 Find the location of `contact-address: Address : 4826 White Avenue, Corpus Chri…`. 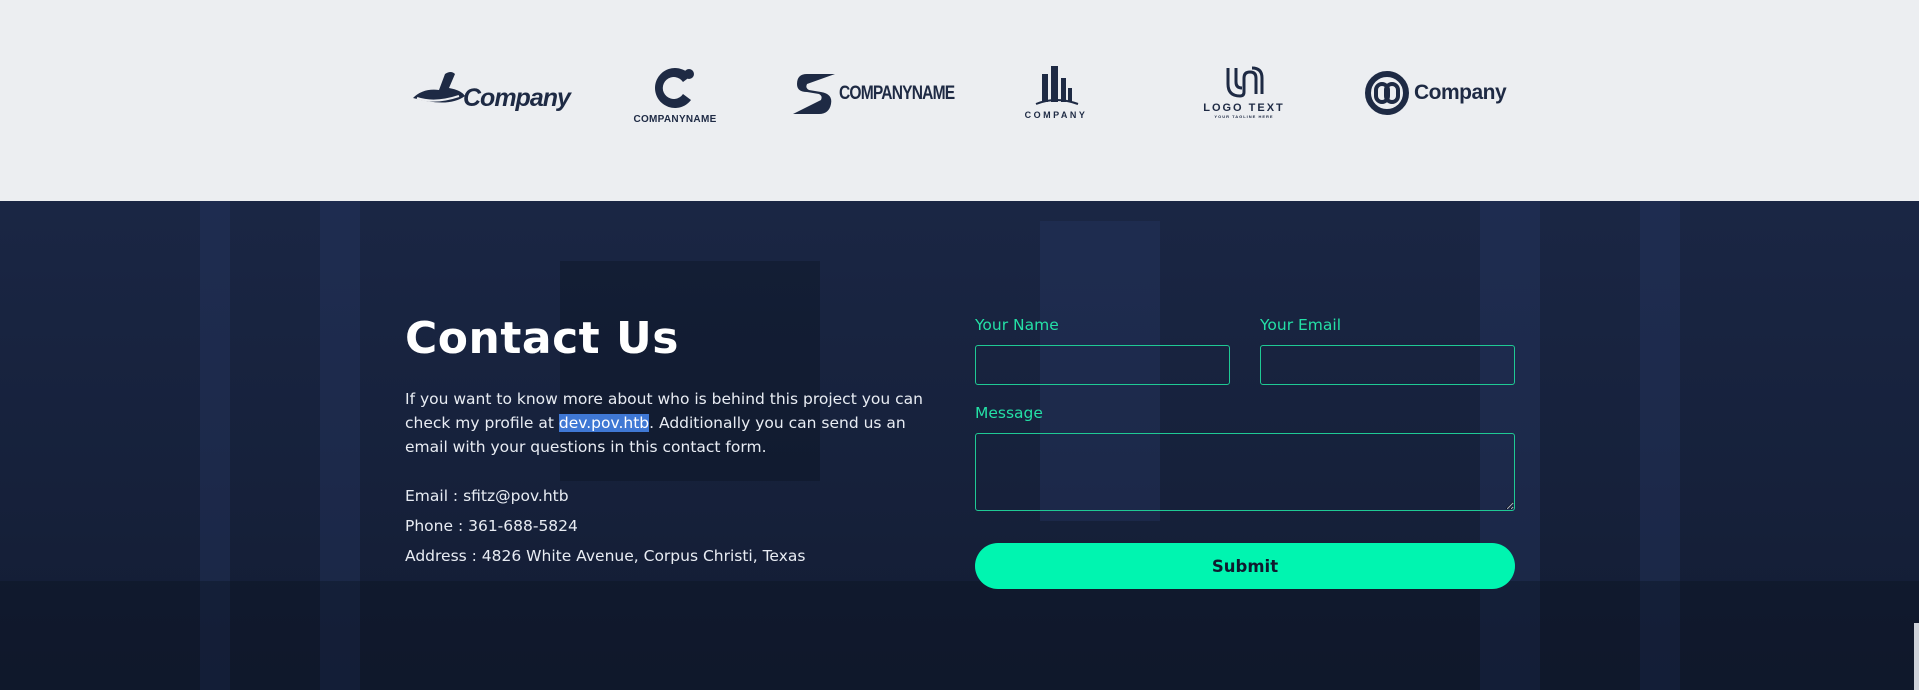

contact-address: Address : 4826 White Avenue, Corpus Chri… is located at coordinates (605, 556).